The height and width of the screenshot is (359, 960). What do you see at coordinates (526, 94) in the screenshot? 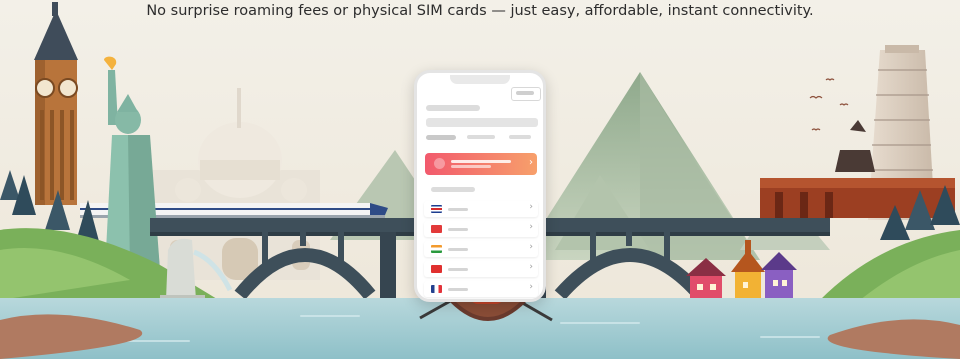
I see `battery-icon` at bounding box center [526, 94].